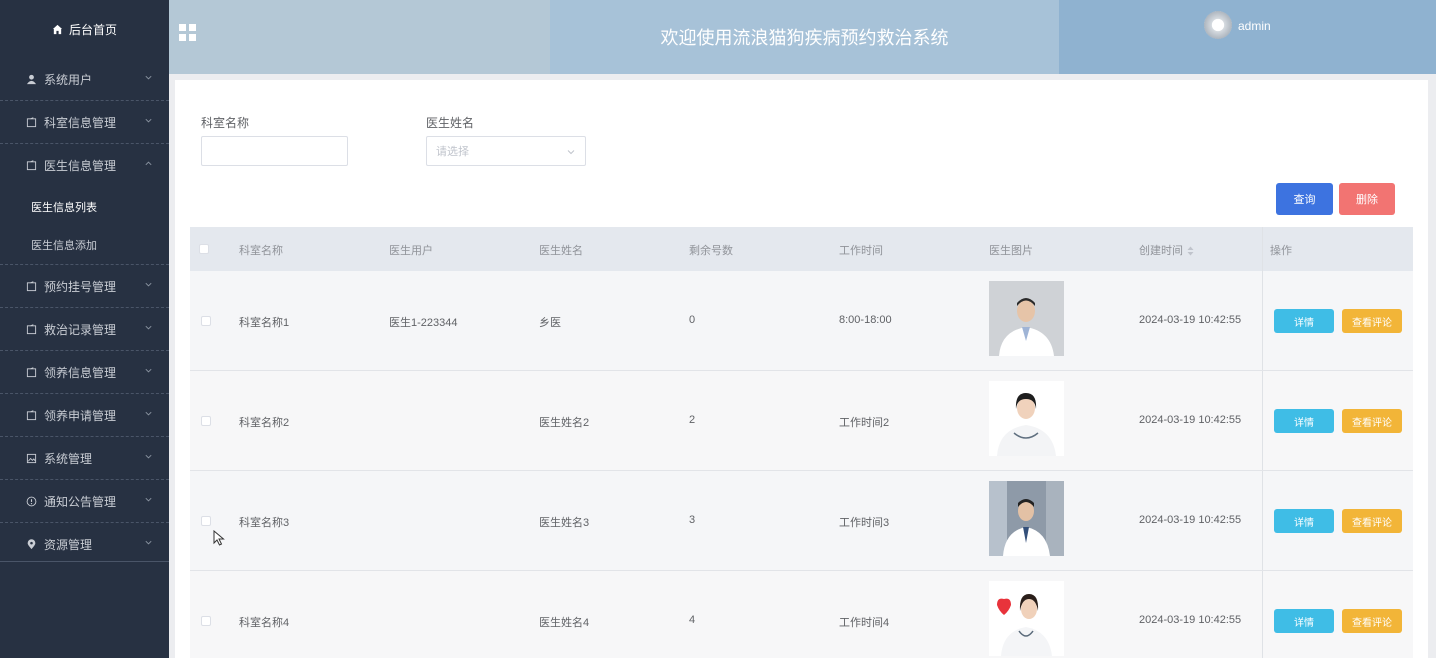  I want to click on sidebar-home: 后台首页, so click(84, 29).